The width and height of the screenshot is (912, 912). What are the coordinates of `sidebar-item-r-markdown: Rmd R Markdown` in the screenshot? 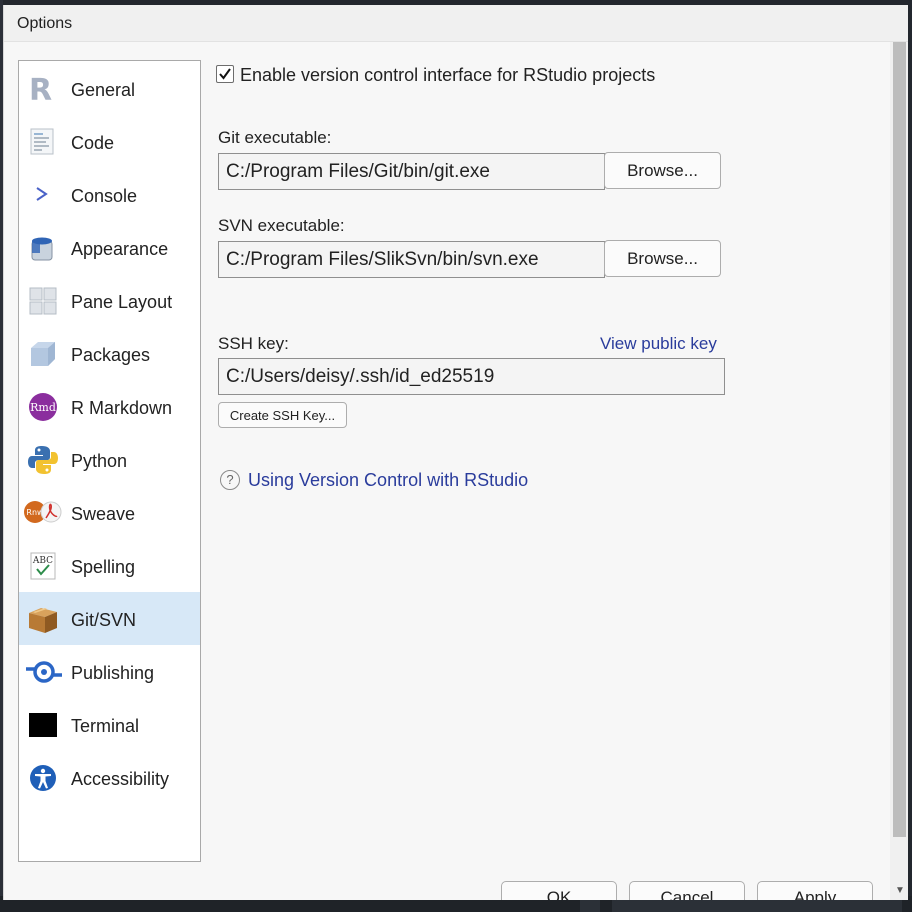 It's located at (109, 406).